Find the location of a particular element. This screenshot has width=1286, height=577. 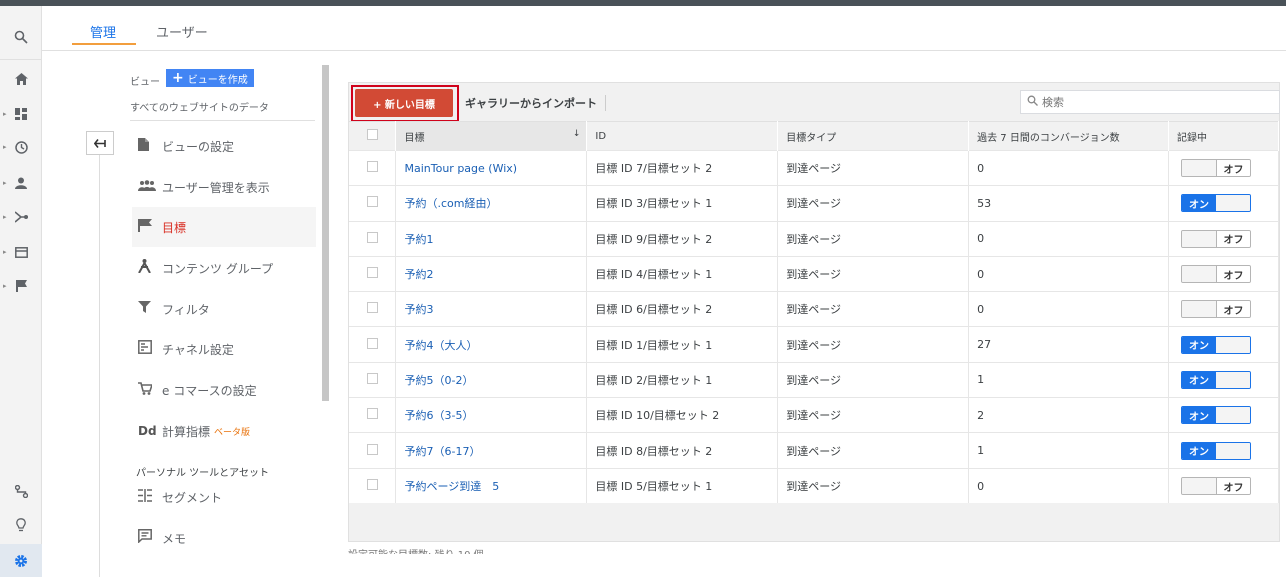

goals-remaining-note: 設定可能な目標数: 残り 10 個 is located at coordinates (416, 550).